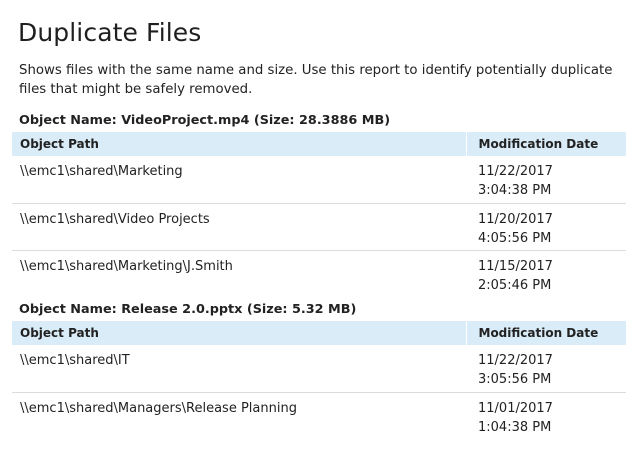 The height and width of the screenshot is (450, 640). I want to click on table-row: \\emc1\shared\IT 11/22/2017 3:05:56 PM, so click(319, 368).